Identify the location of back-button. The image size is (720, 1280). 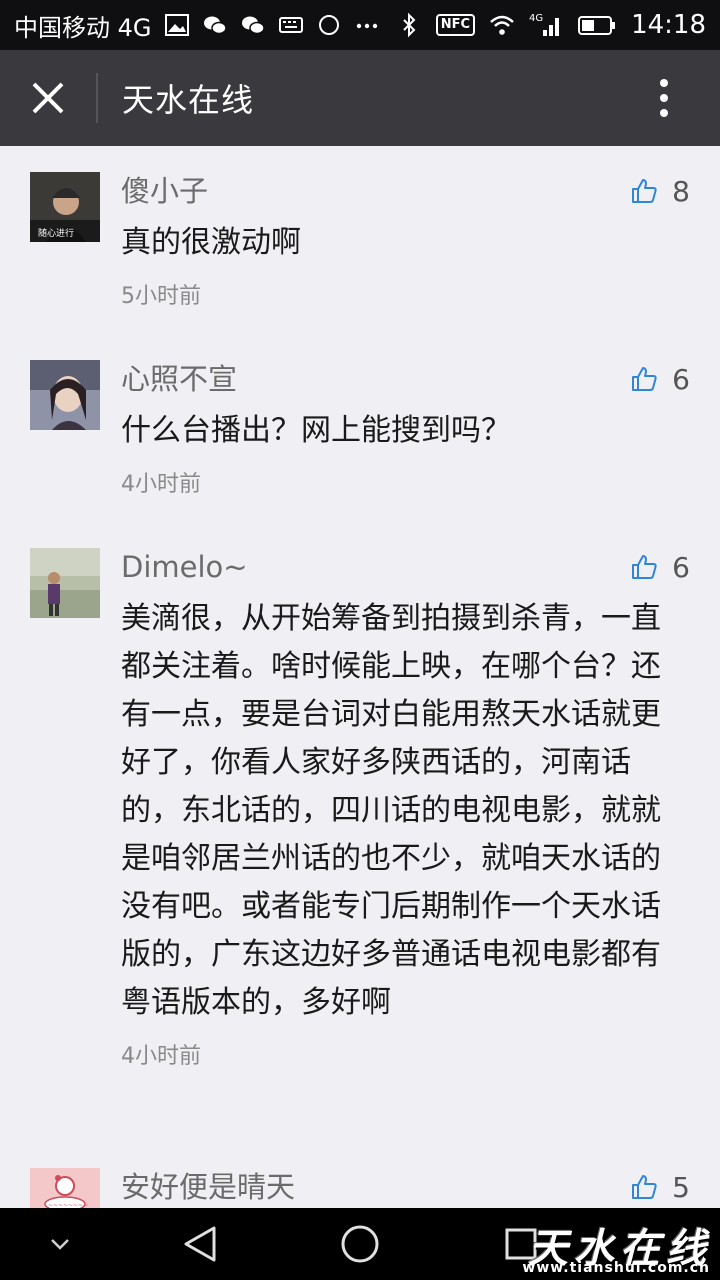
(200, 1244).